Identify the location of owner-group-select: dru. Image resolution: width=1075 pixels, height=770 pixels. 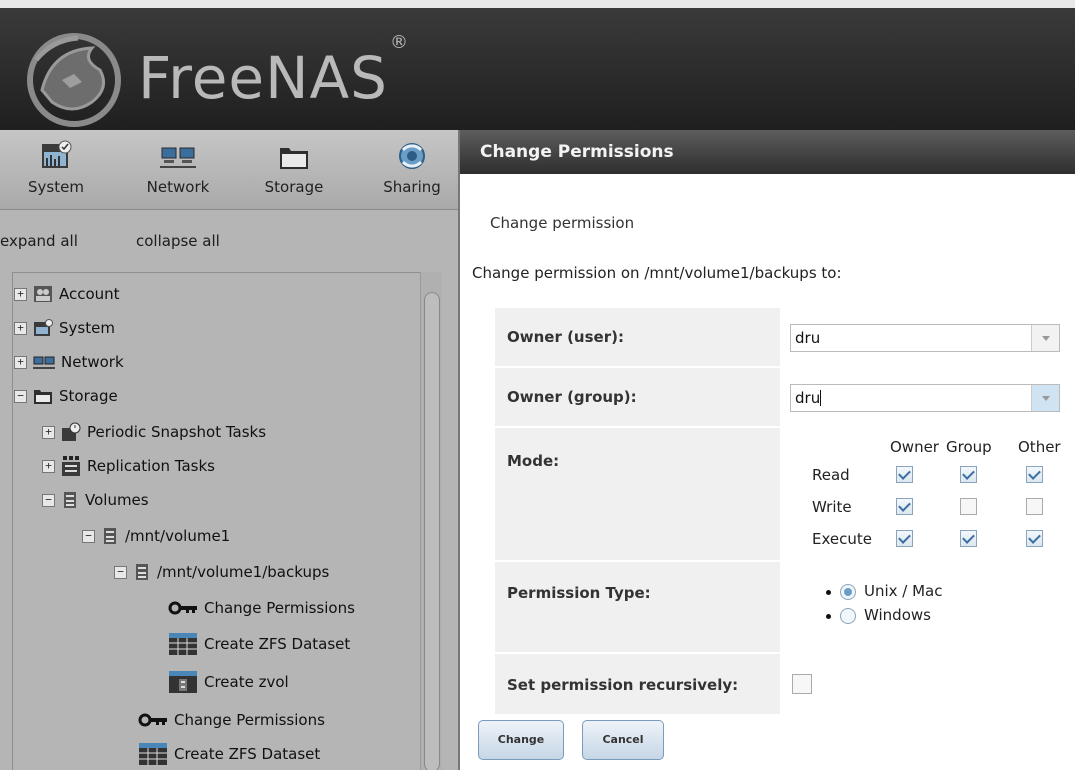
(925, 398).